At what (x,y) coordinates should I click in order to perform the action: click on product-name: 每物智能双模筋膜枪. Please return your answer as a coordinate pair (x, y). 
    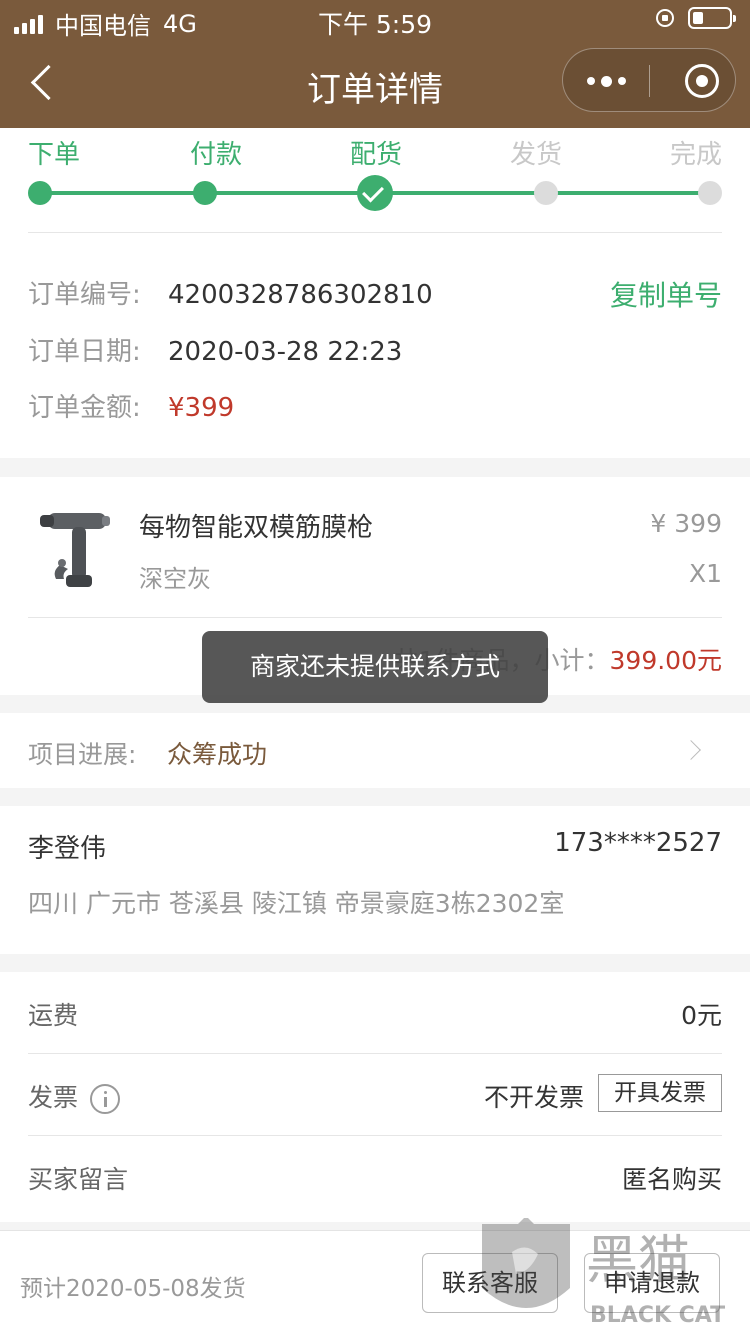
    Looking at the image, I should click on (256, 528).